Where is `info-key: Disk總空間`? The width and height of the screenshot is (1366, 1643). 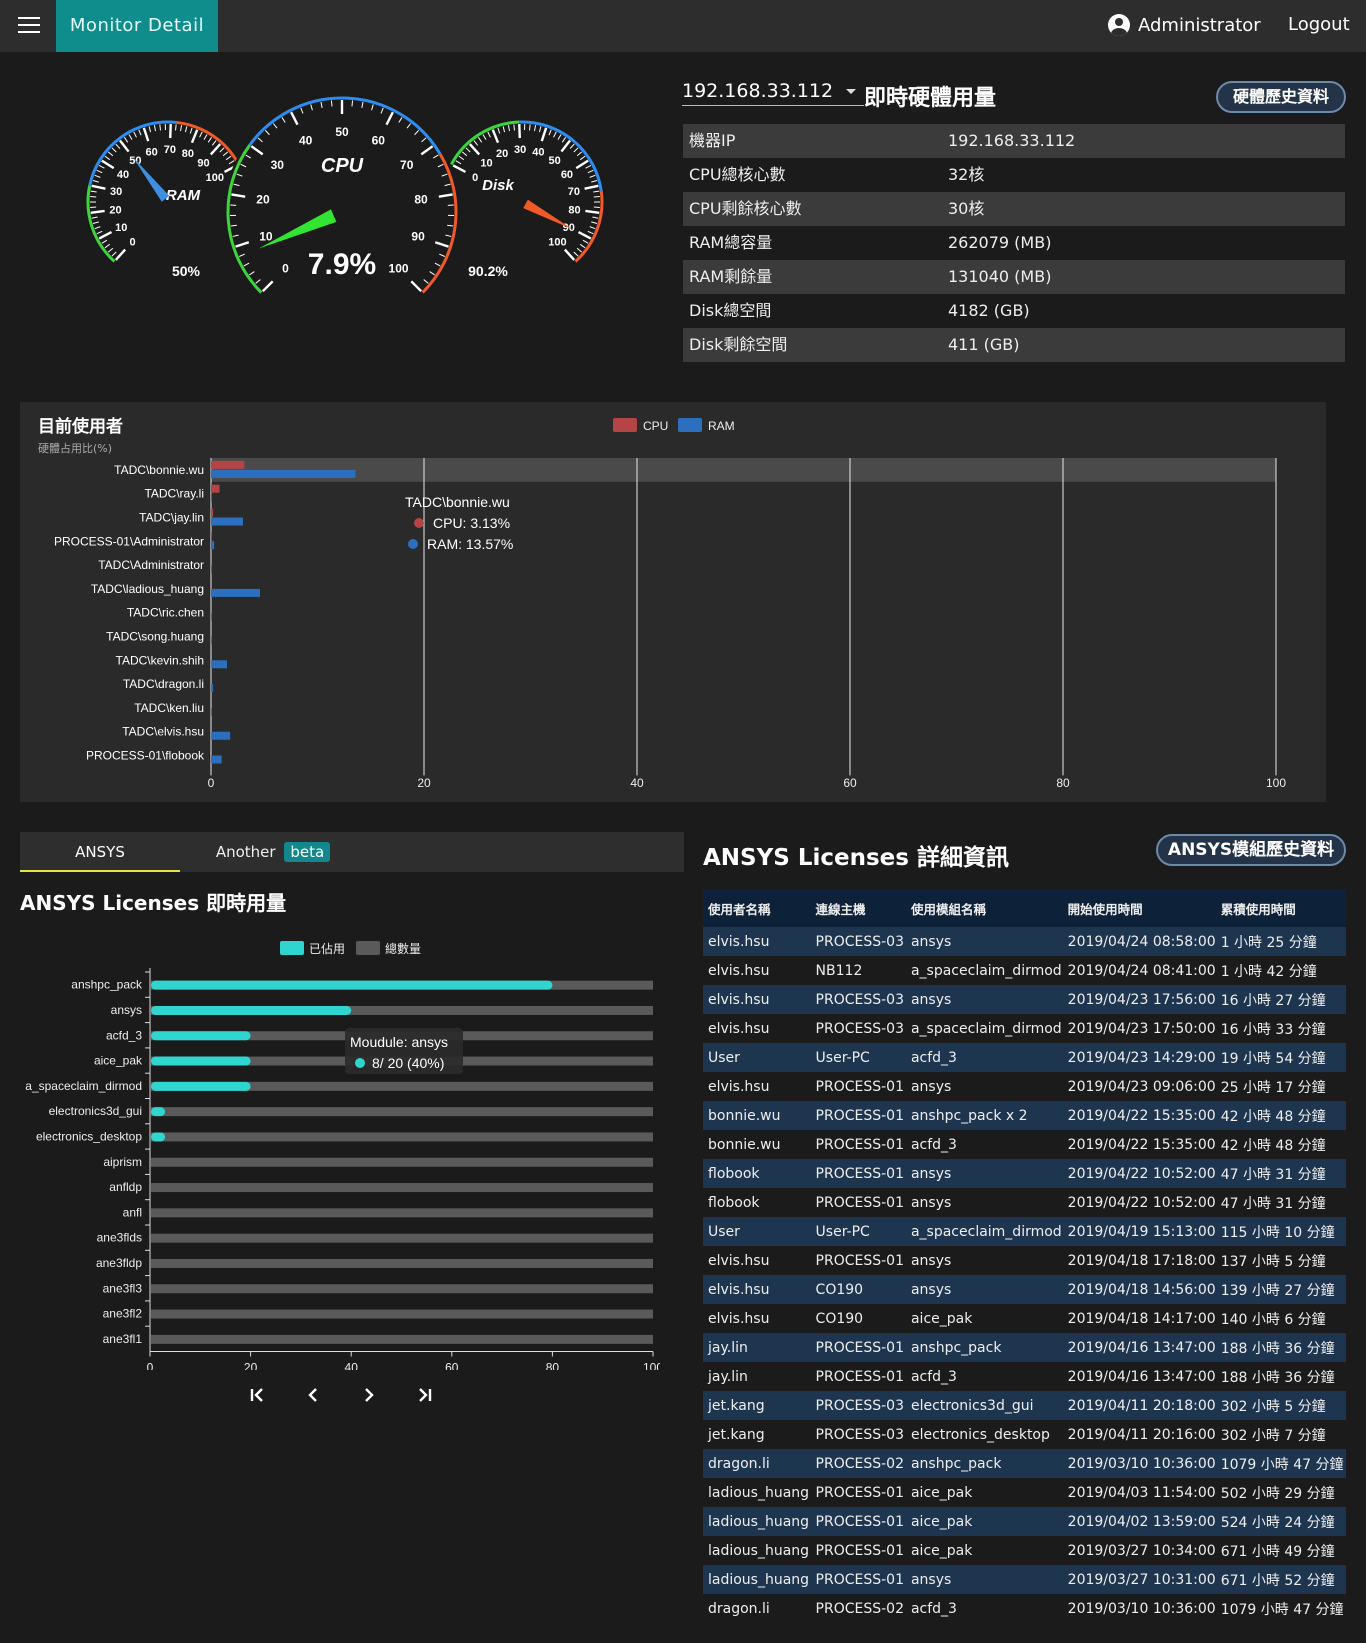
info-key: Disk總空間 is located at coordinates (730, 310).